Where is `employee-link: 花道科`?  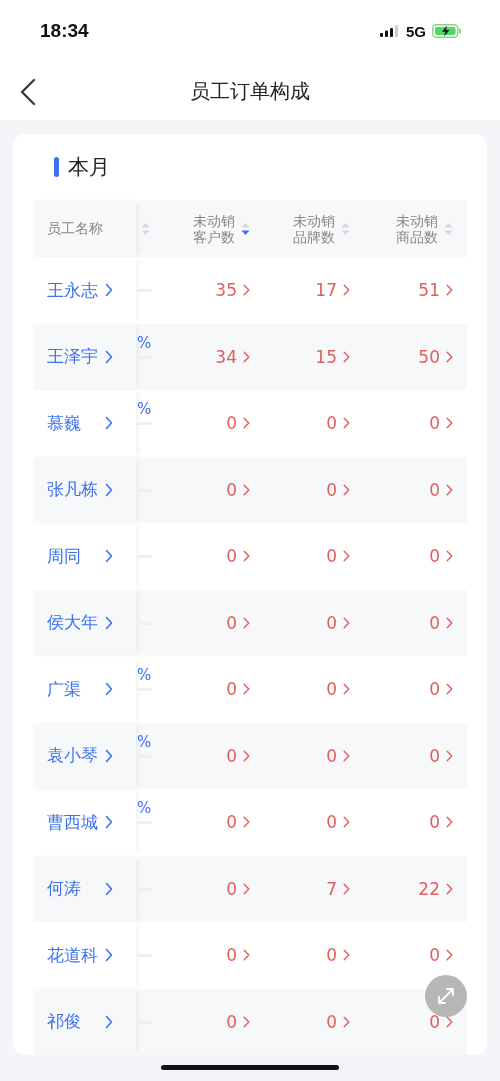
employee-link: 花道科 is located at coordinates (74, 955).